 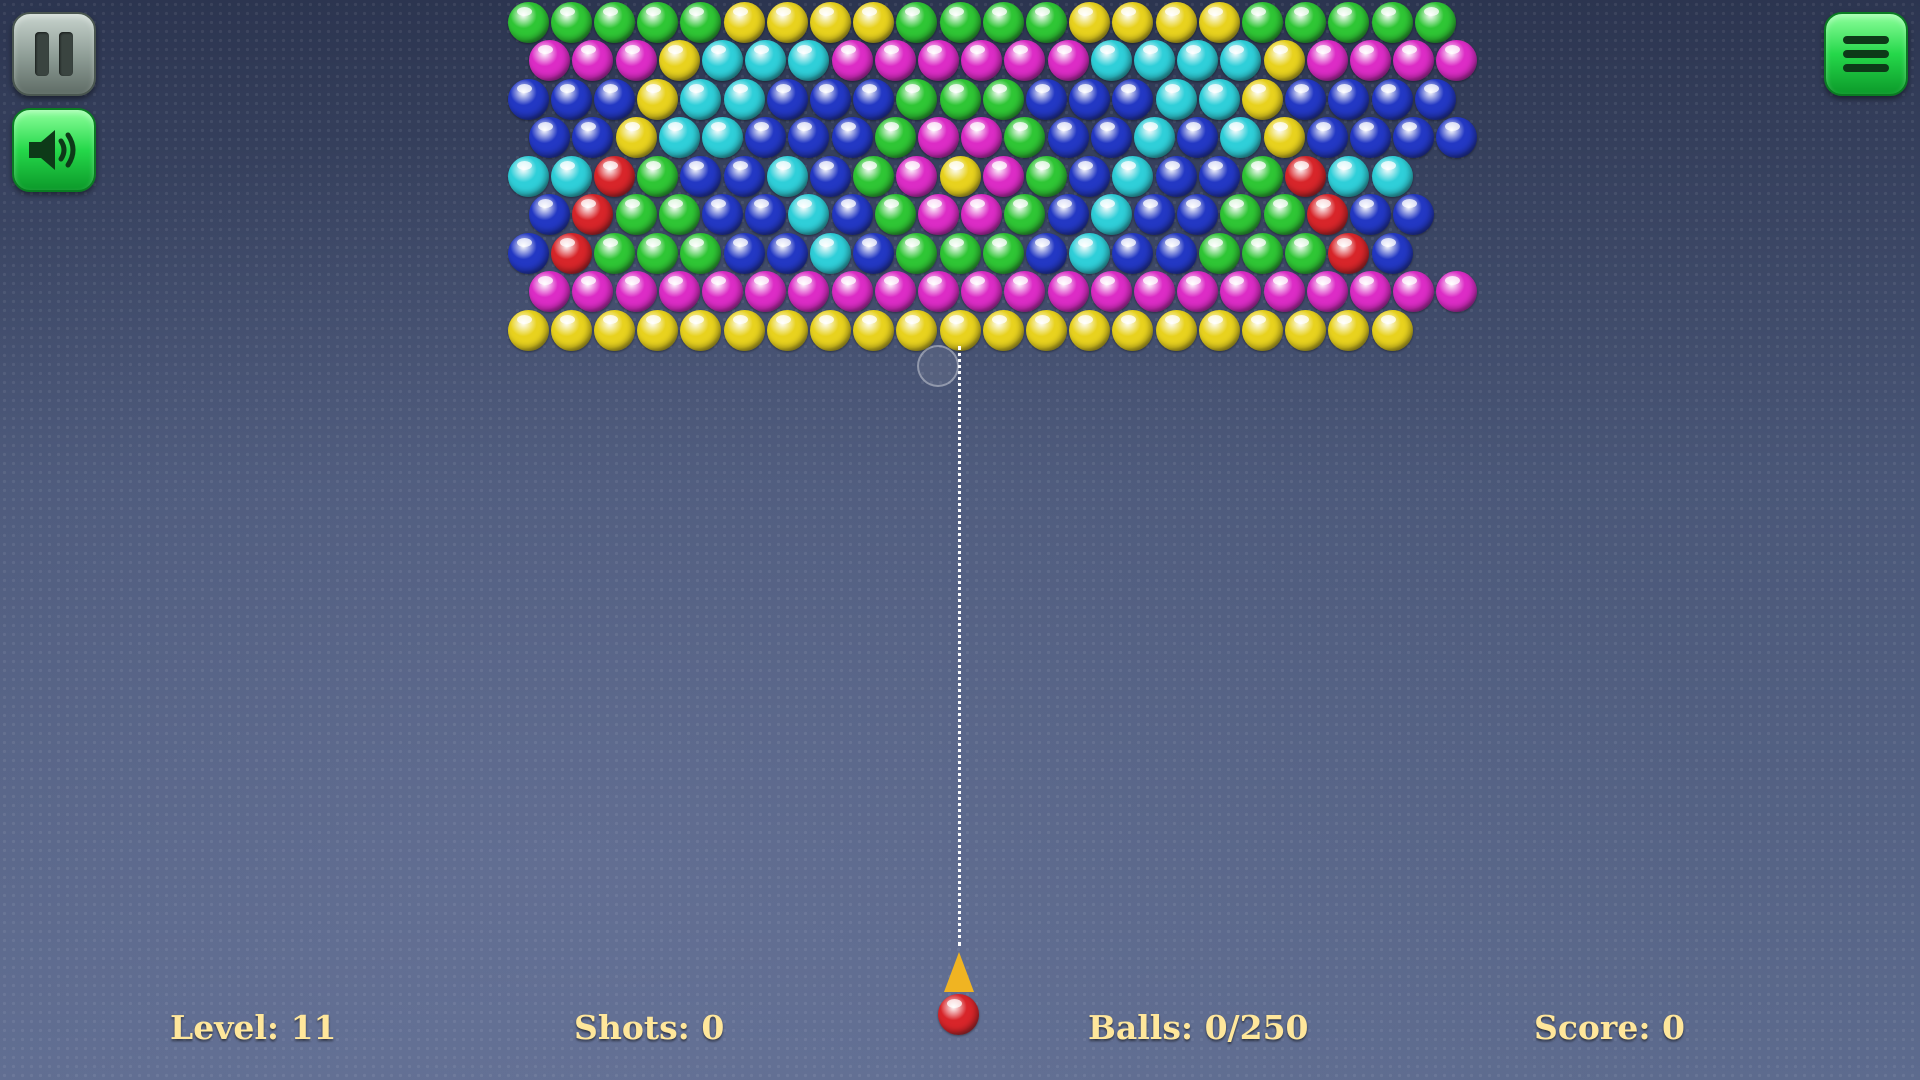 I want to click on shooter-ball, so click(x=958, y=1014).